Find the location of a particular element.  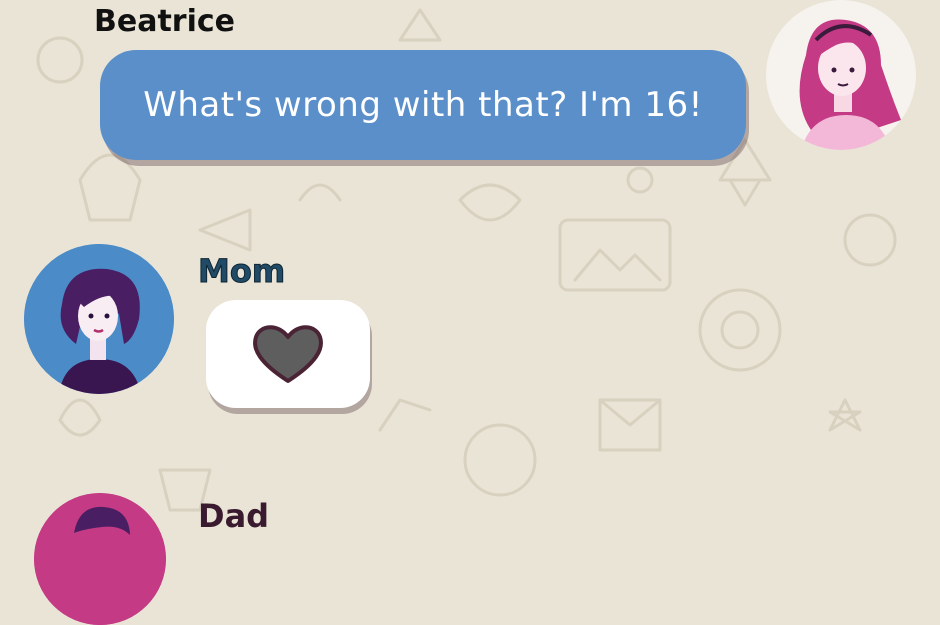

girl-pink-hair-avatar-icon is located at coordinates (841, 75).